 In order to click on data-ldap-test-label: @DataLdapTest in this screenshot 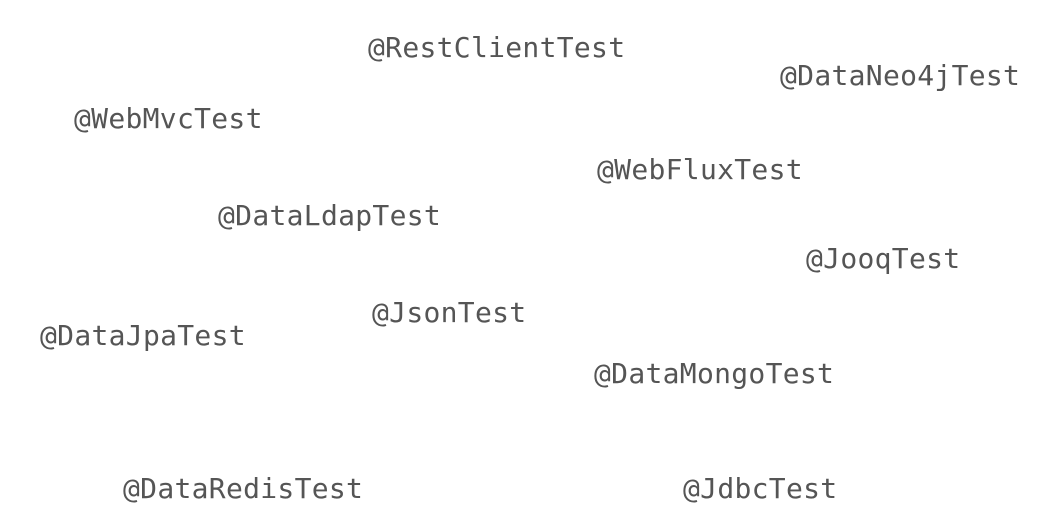, I will do `click(330, 215)`.